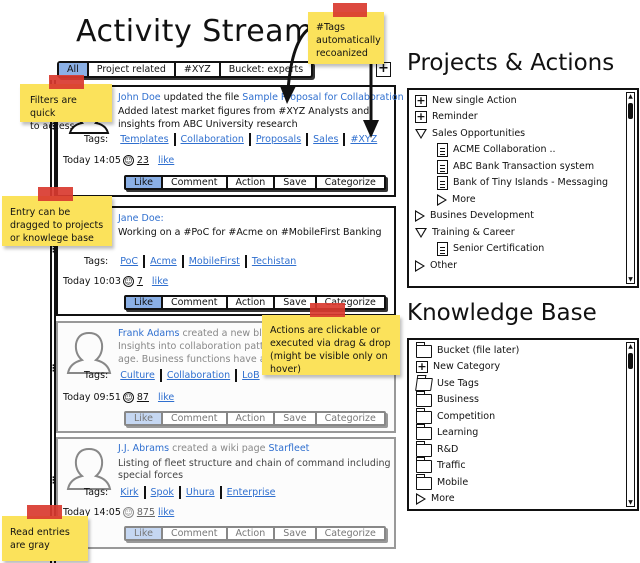 This screenshot has height=563, width=640. I want to click on tag-link: PoC, so click(129, 261).